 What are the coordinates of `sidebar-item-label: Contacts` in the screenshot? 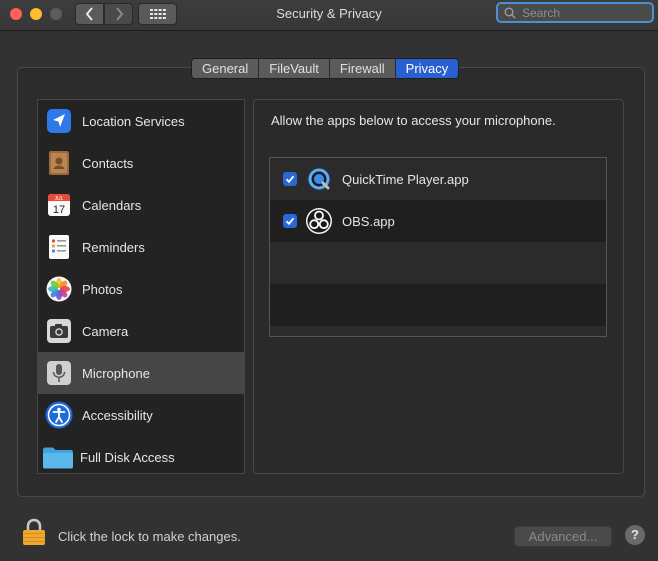 It's located at (108, 163).